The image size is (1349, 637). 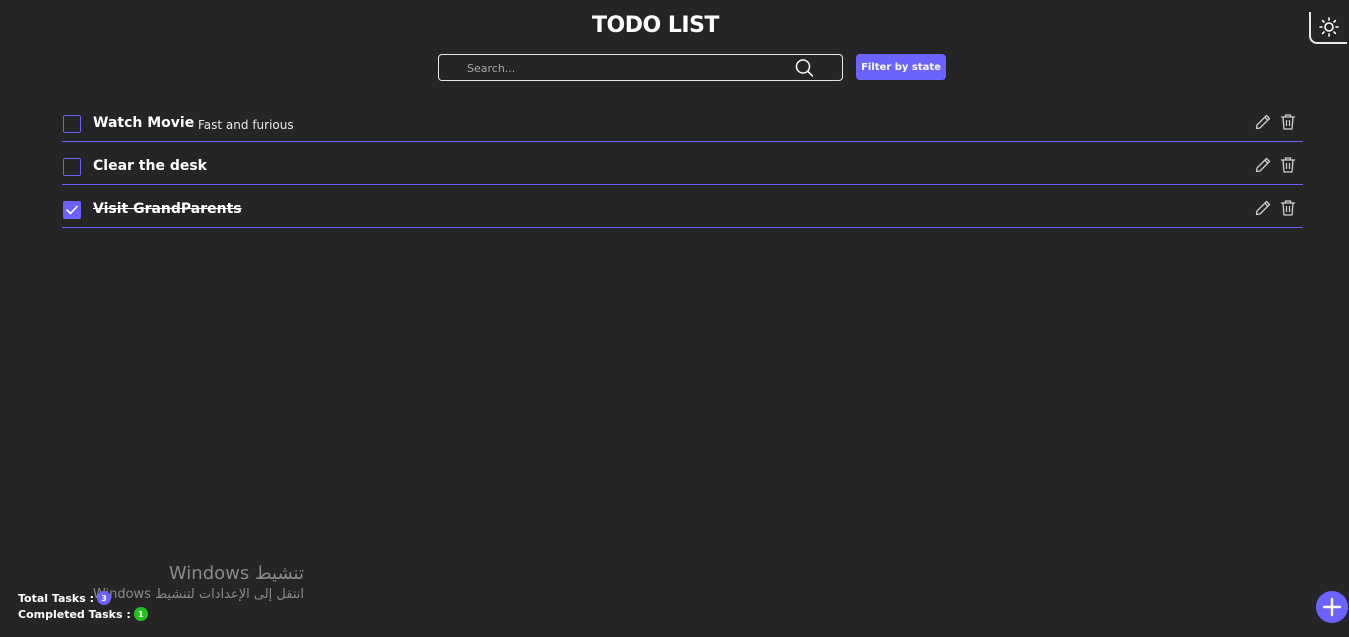 What do you see at coordinates (655, 25) in the screenshot?
I see `page-title: TODO LIST` at bounding box center [655, 25].